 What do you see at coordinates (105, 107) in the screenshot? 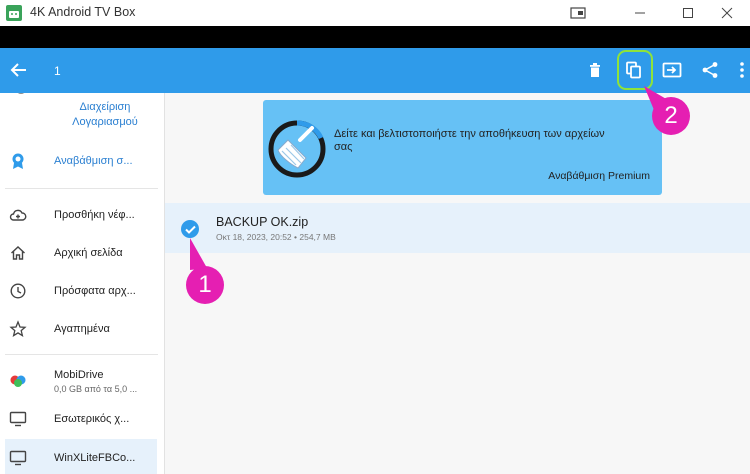
I see `manage-account-line1: Διαχείριση` at bounding box center [105, 107].